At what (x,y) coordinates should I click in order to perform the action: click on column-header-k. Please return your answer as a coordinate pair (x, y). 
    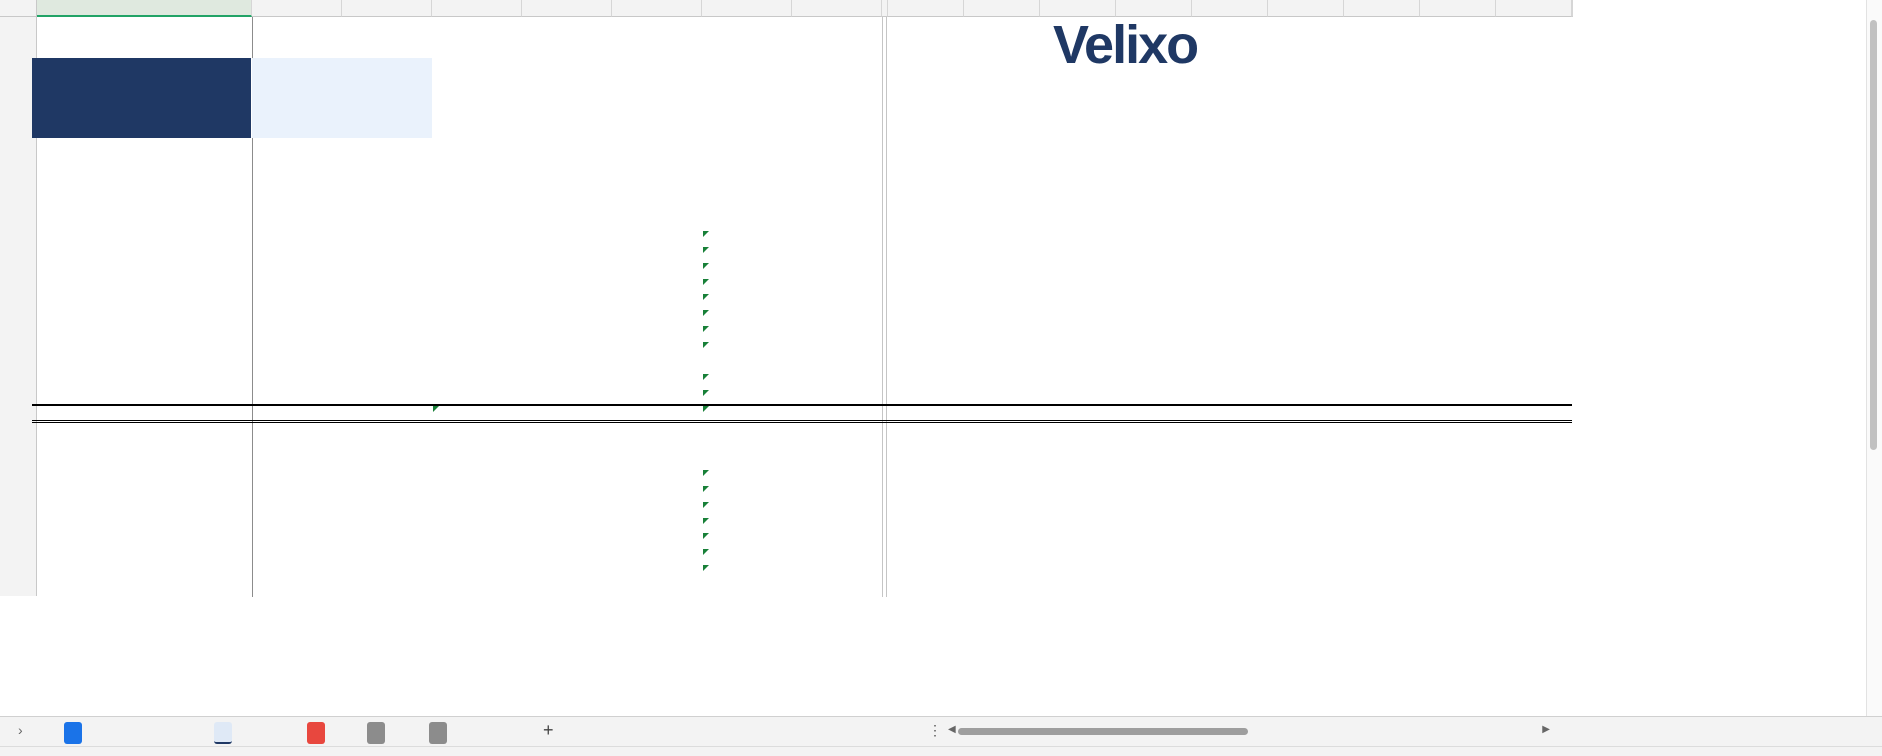
    Looking at the image, I should click on (747, 8).